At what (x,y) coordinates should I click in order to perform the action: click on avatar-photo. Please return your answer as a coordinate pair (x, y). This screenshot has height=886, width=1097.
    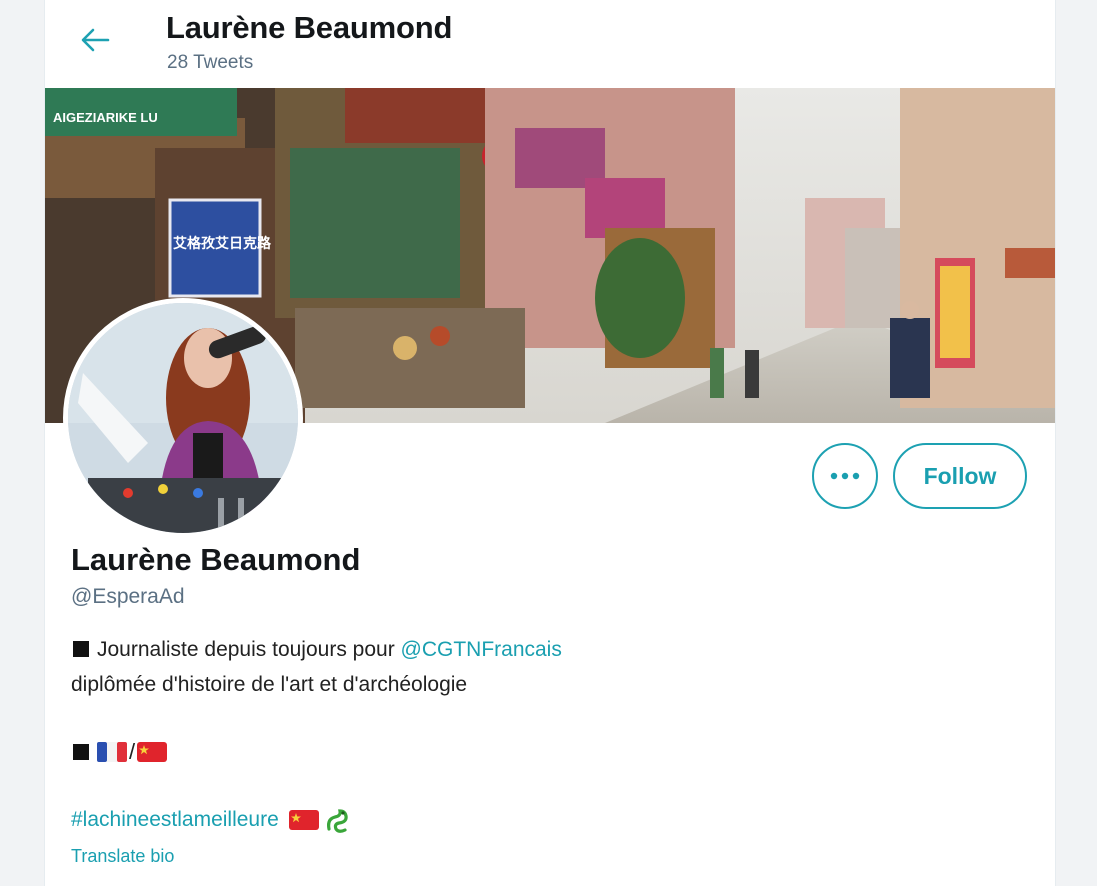
    Looking at the image, I should click on (183, 418).